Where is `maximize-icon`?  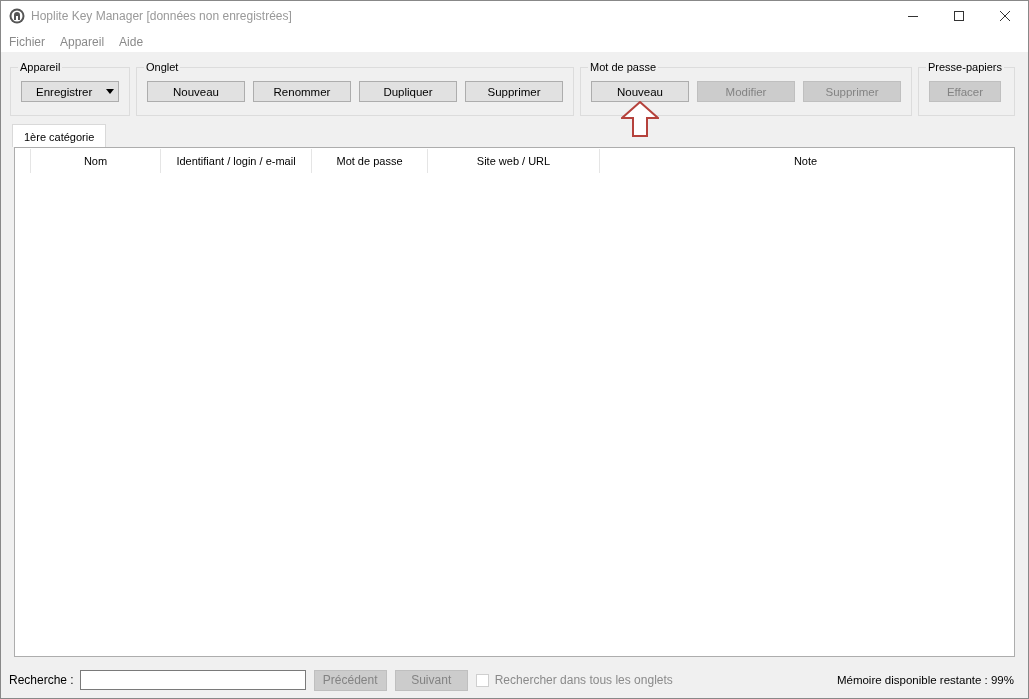 maximize-icon is located at coordinates (959, 16).